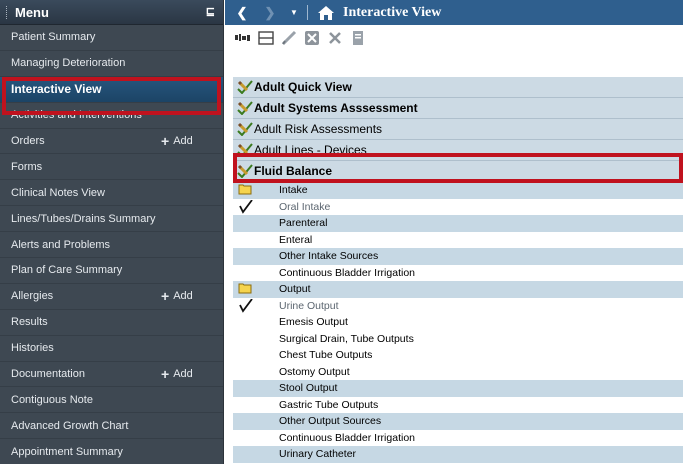  What do you see at coordinates (111, 323) in the screenshot?
I see `sidebar-item-results: Results` at bounding box center [111, 323].